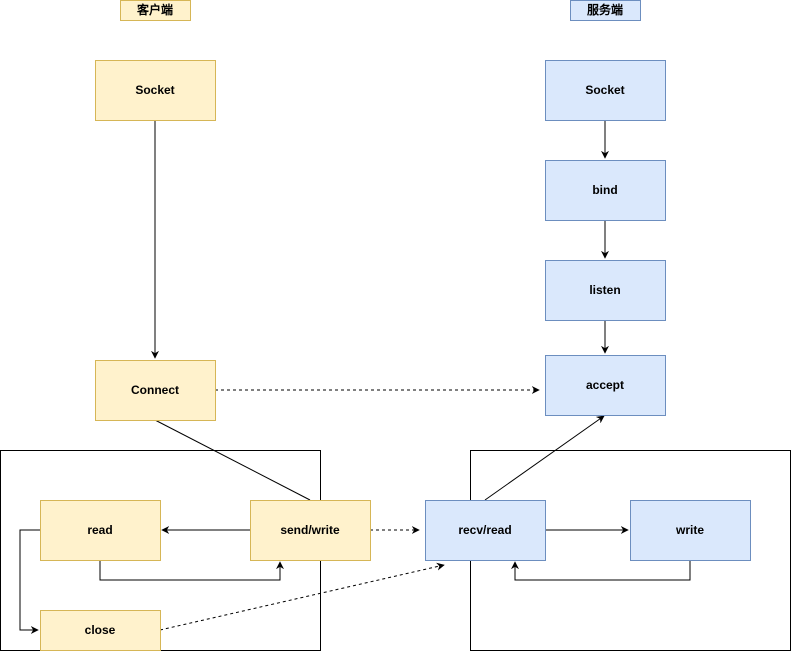 This screenshot has width=791, height=651. I want to click on server-accept-node: accept, so click(605, 385).